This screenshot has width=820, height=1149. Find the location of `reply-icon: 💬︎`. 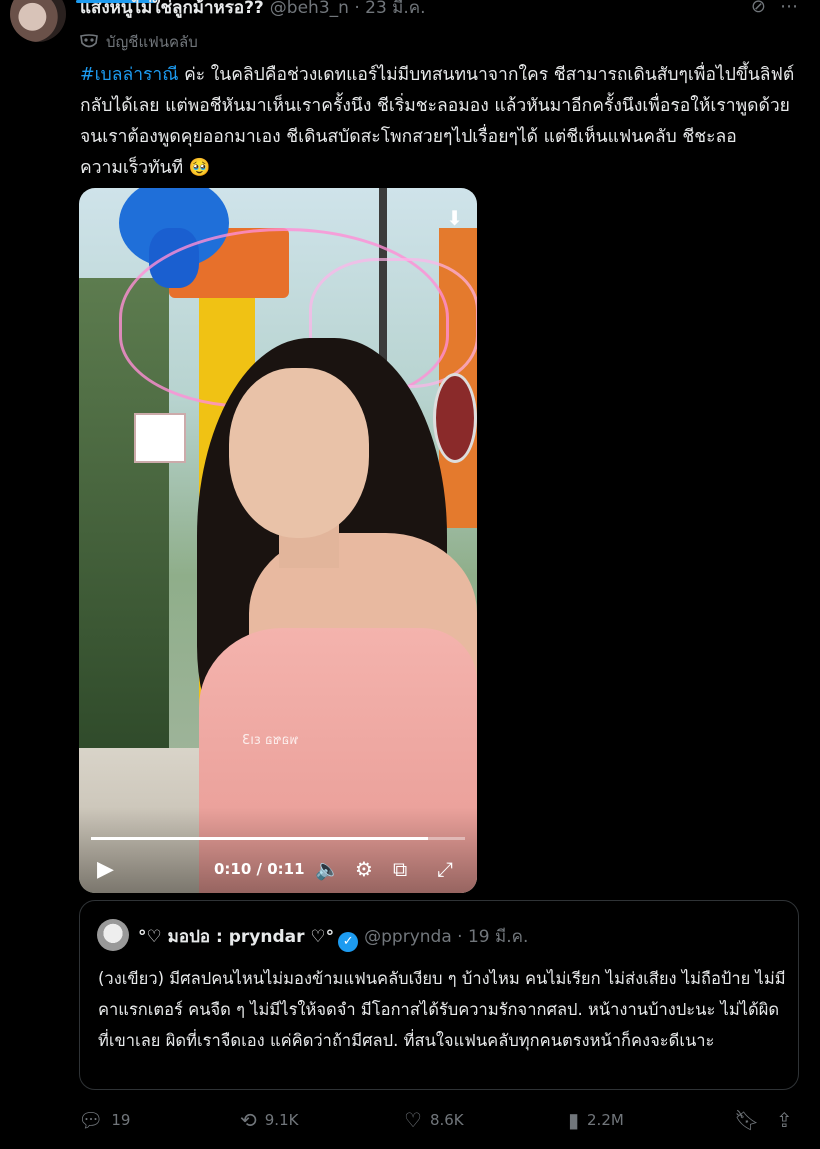

reply-icon: 💬︎ is located at coordinates (91, 1120).